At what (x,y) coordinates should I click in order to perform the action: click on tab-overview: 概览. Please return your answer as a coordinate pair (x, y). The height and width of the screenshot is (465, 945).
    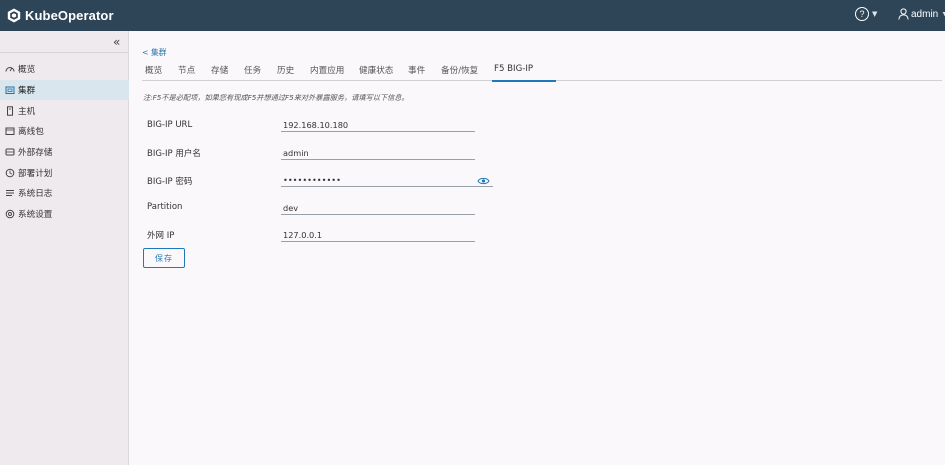
    Looking at the image, I should click on (161, 72).